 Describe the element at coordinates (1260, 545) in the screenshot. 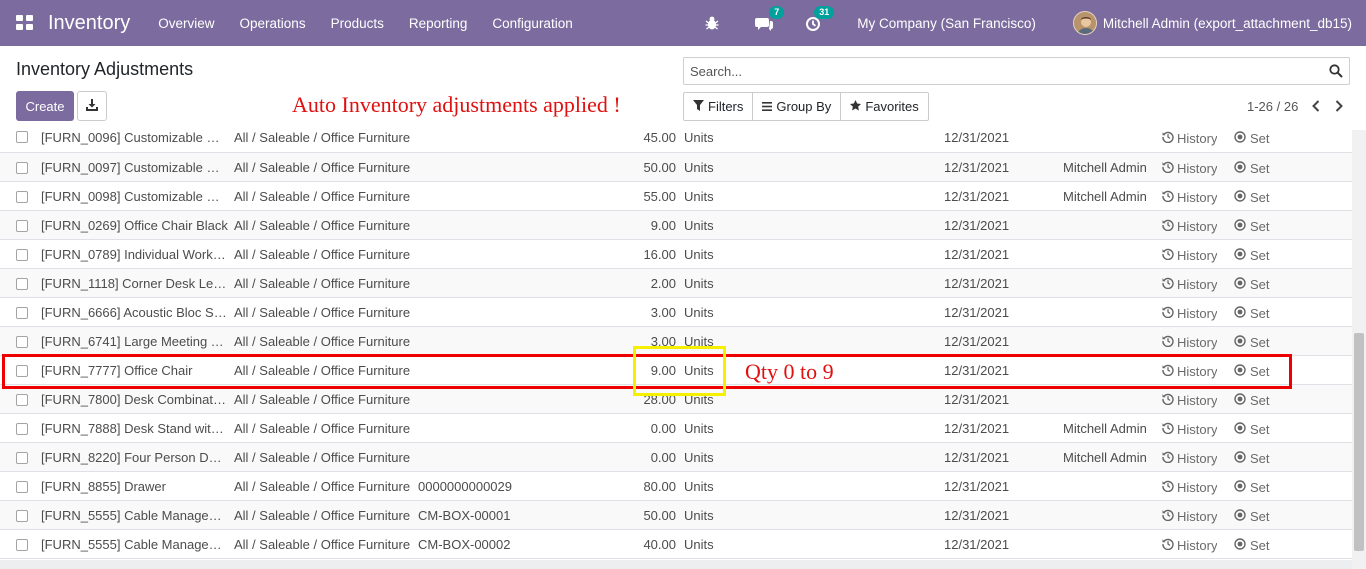

I see `set-label: Set` at that location.